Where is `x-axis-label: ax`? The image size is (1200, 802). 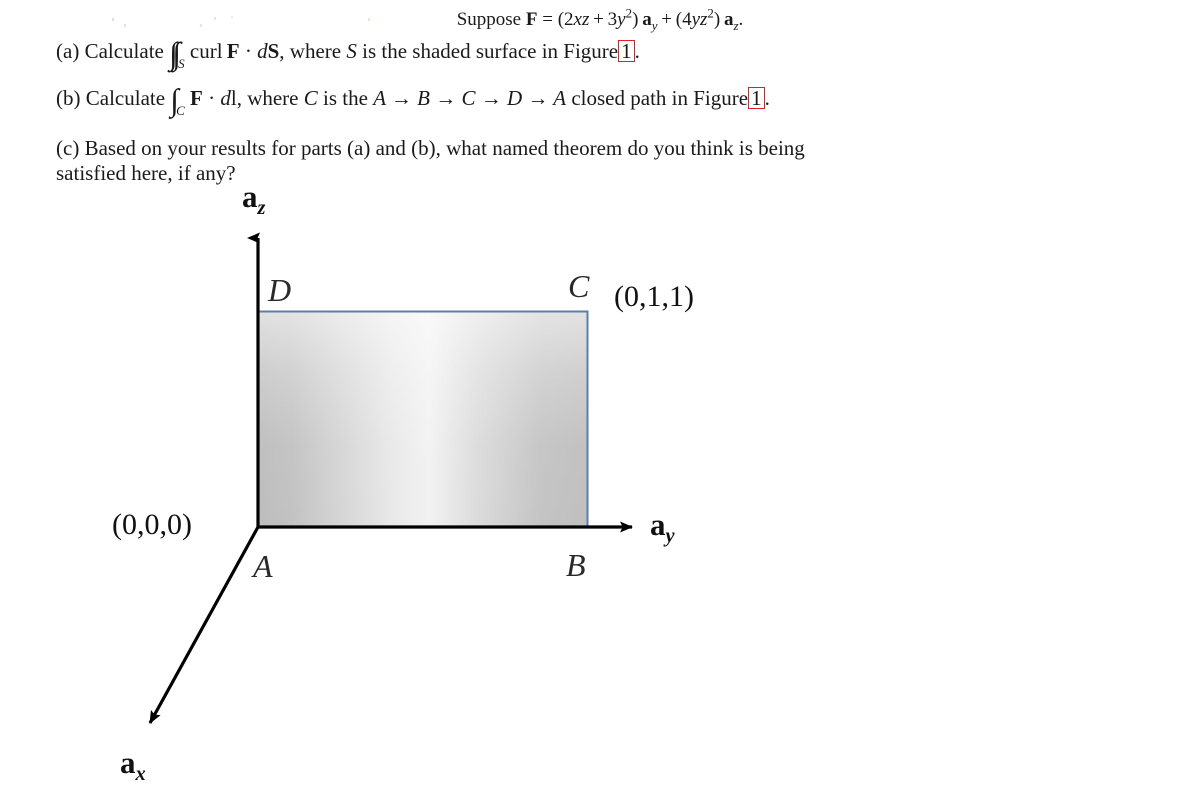 x-axis-label: ax is located at coordinates (133, 764).